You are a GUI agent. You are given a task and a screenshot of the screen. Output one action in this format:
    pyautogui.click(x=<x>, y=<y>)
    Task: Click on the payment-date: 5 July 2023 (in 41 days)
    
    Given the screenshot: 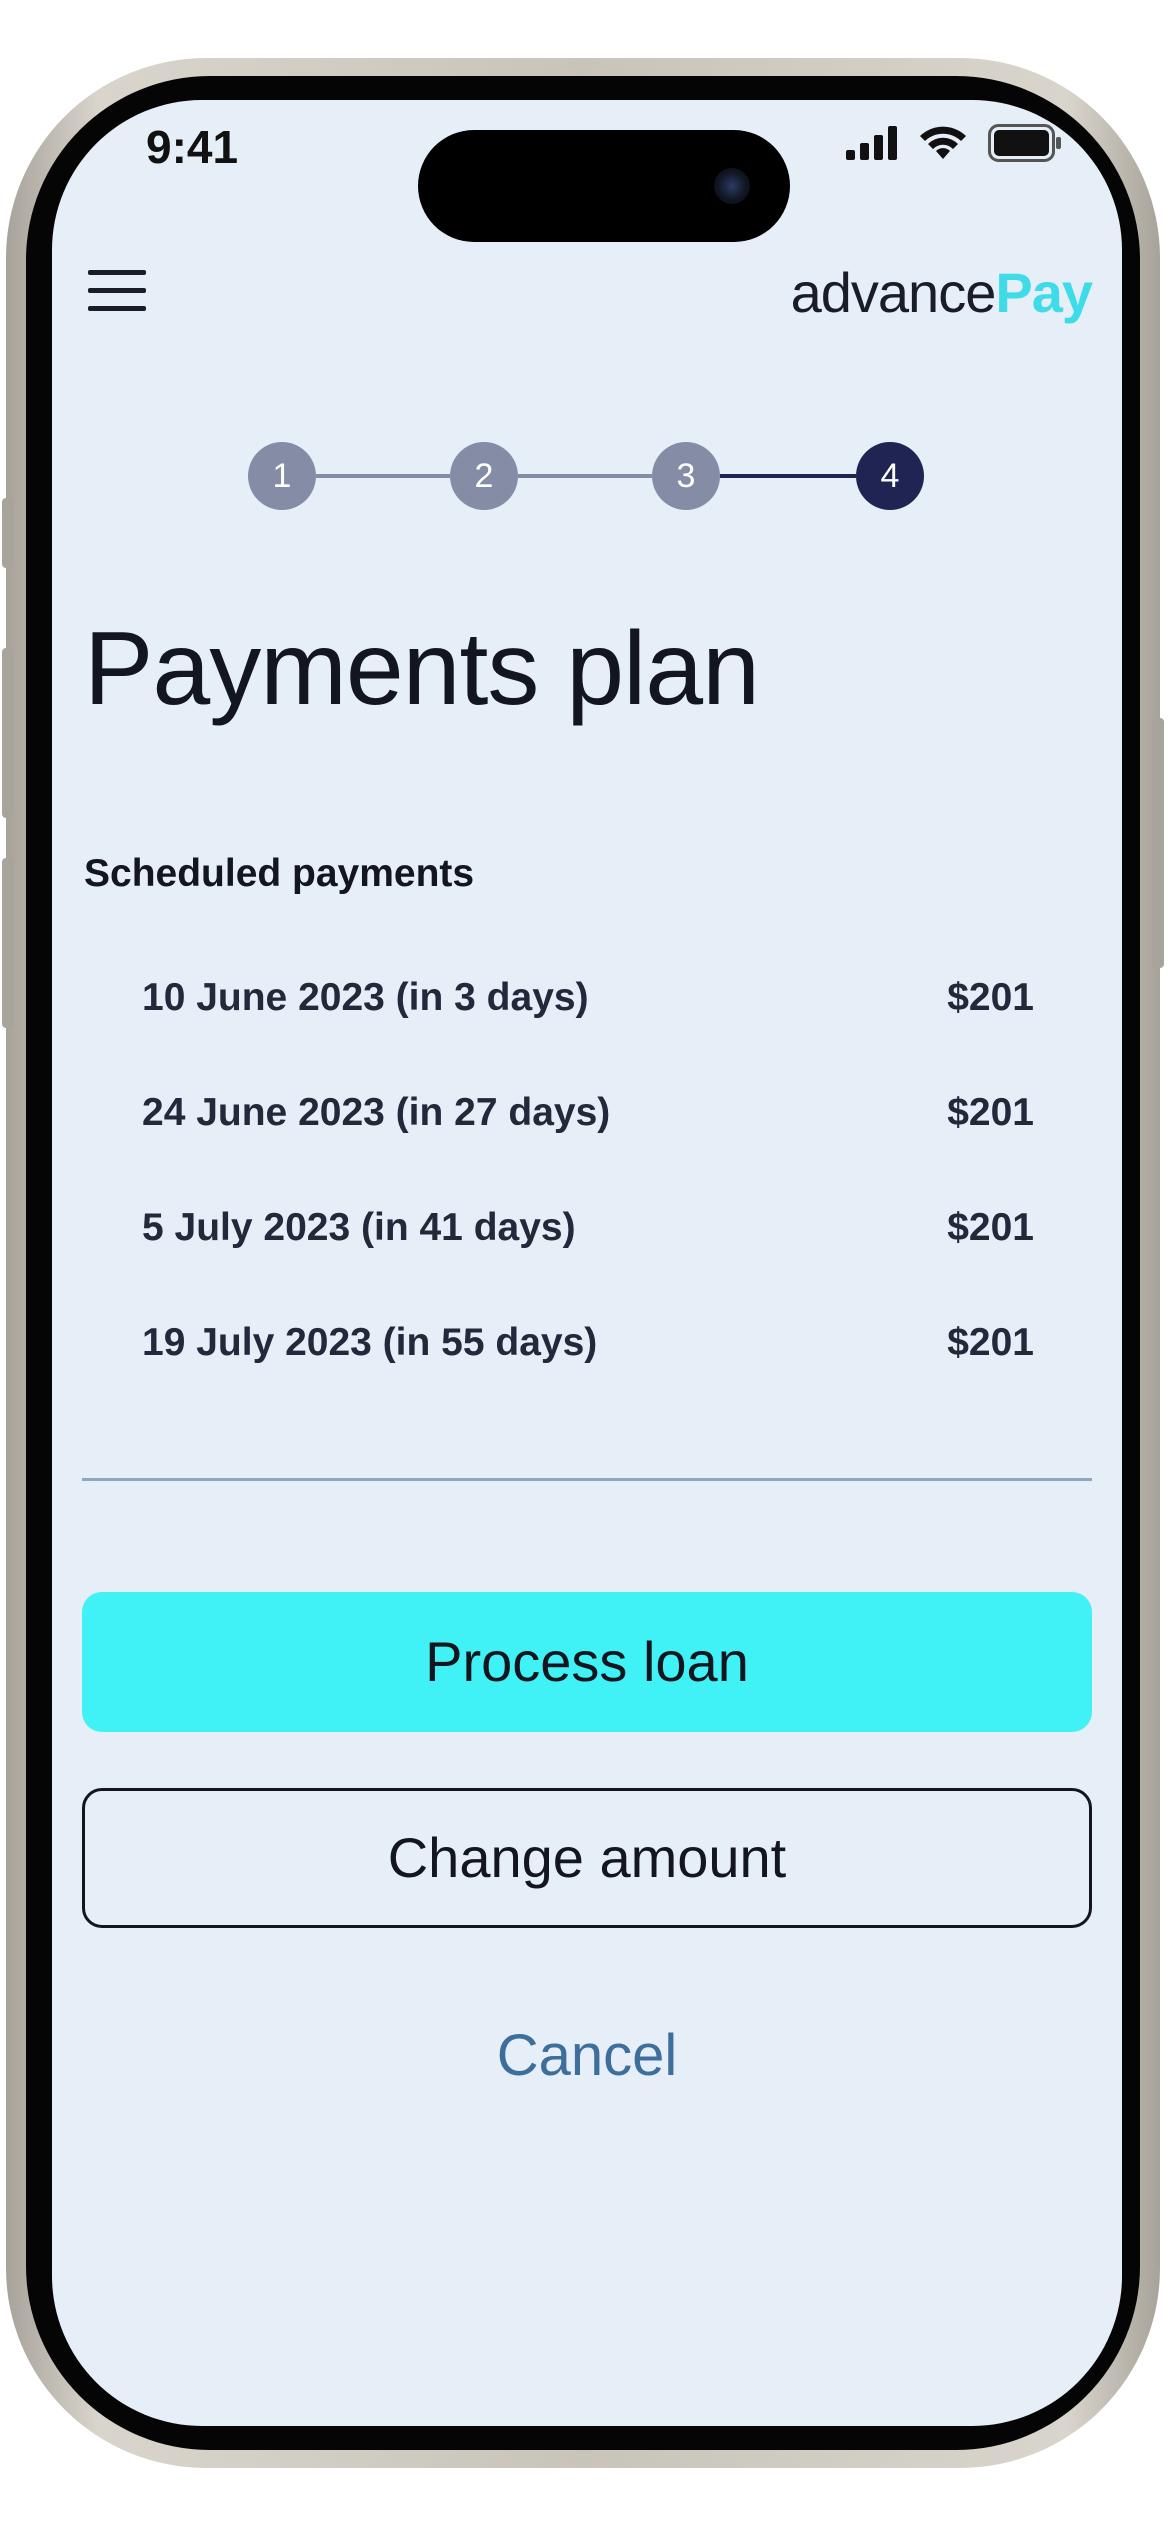 What is the action you would take?
    pyautogui.click(x=359, y=1227)
    